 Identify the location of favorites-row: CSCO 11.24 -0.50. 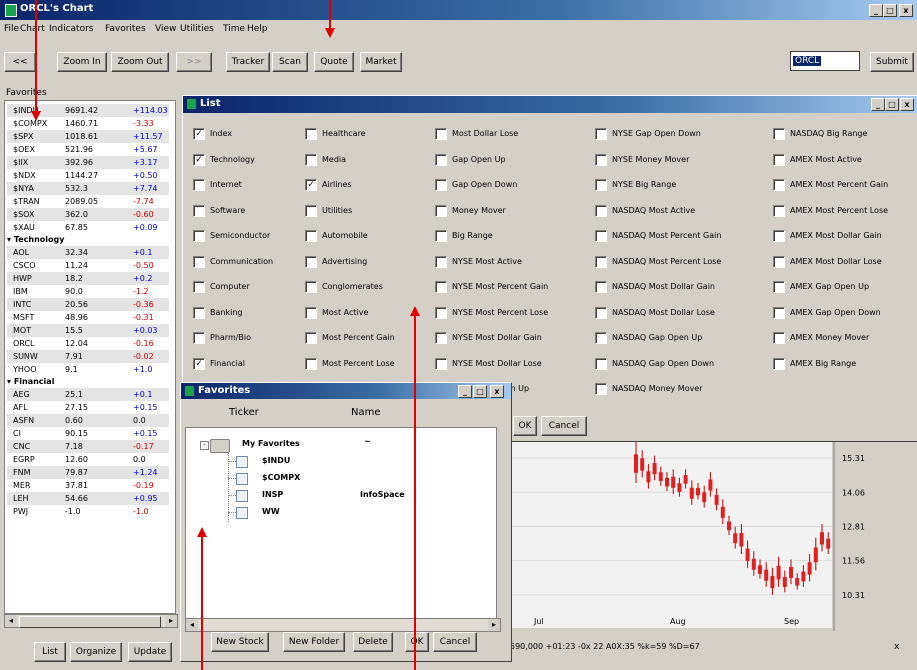
(88, 265).